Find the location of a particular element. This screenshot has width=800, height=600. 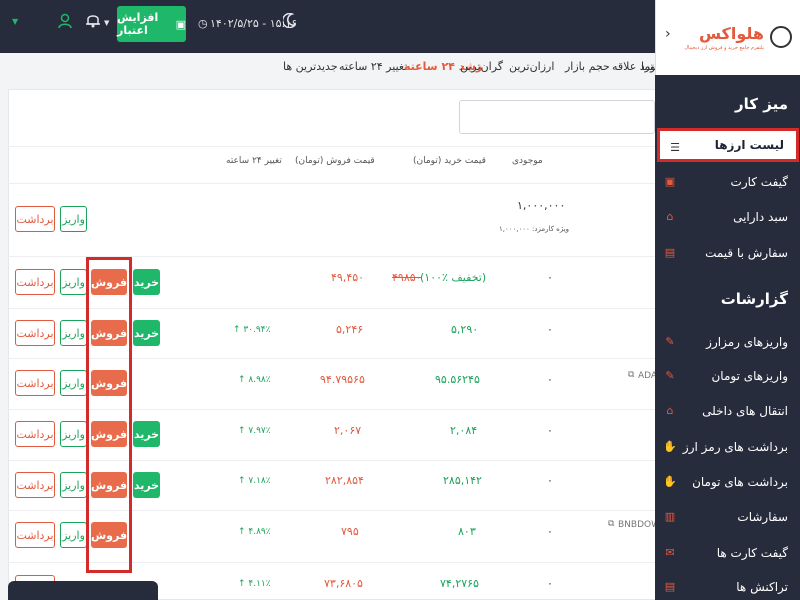

order-icon: ▤ is located at coordinates (670, 252).